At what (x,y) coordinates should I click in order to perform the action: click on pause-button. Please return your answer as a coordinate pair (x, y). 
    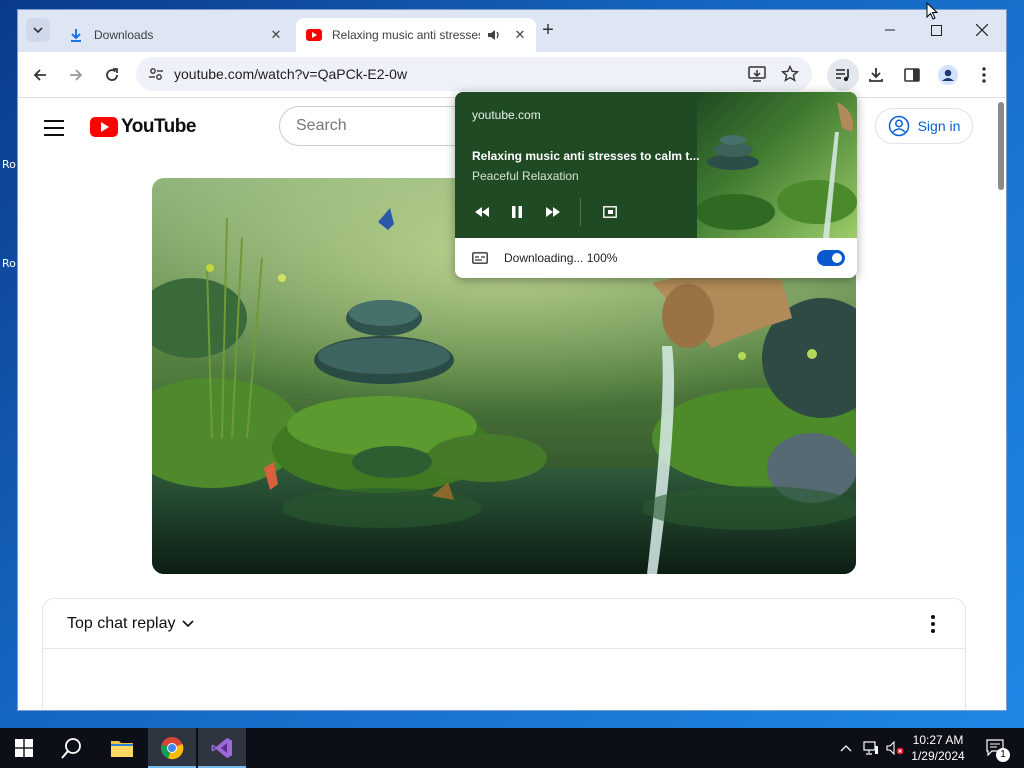
    Looking at the image, I should click on (517, 212).